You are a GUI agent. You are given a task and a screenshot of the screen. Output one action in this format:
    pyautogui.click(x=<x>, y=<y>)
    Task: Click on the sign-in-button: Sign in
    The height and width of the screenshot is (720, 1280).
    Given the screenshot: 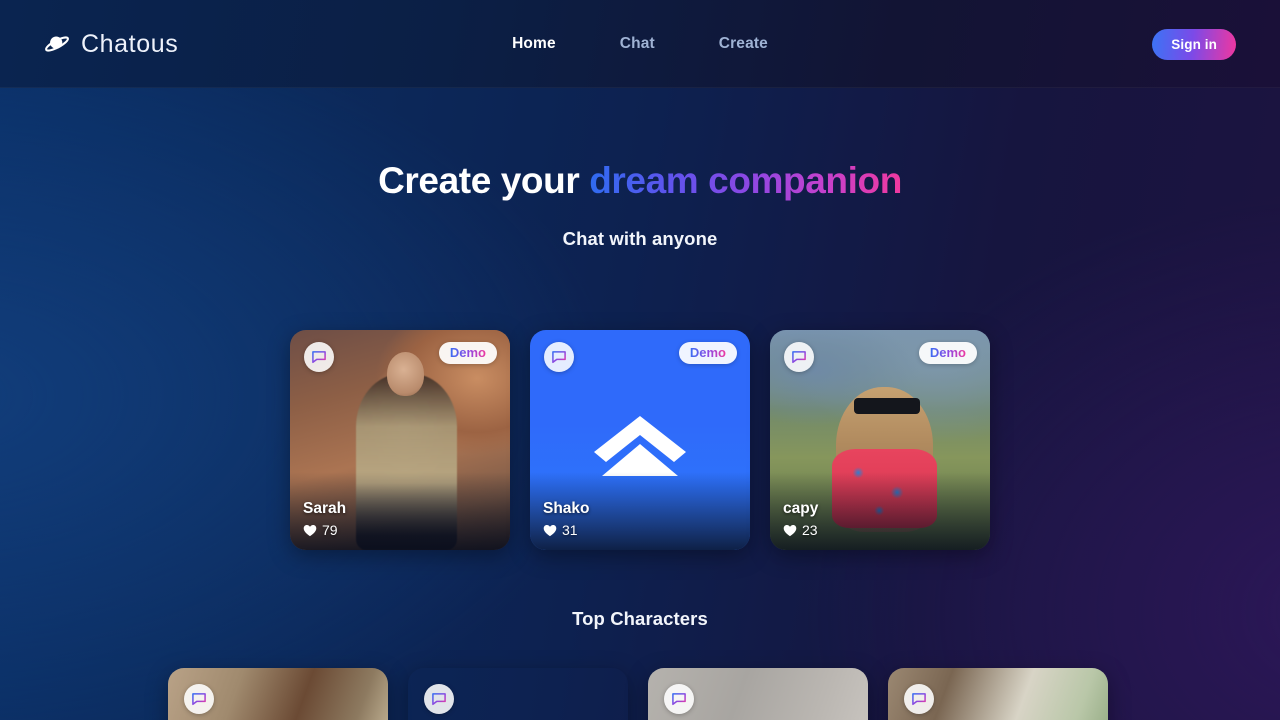 What is the action you would take?
    pyautogui.click(x=1194, y=44)
    